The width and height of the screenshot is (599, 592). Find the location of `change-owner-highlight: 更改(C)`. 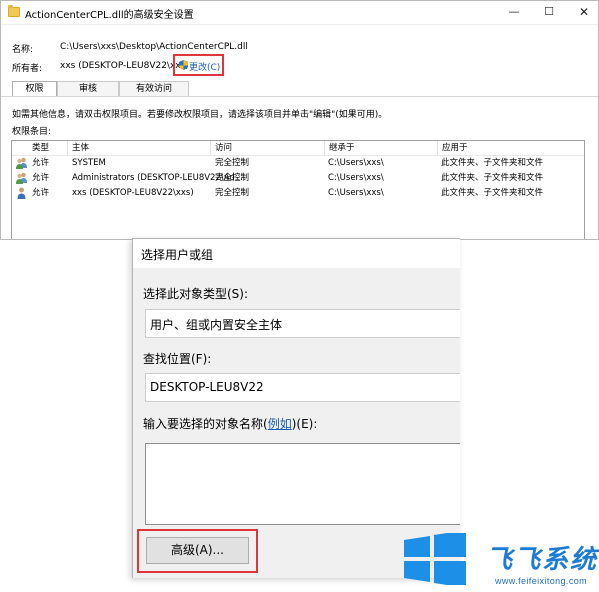

change-owner-highlight: 更改(C) is located at coordinates (198, 65).